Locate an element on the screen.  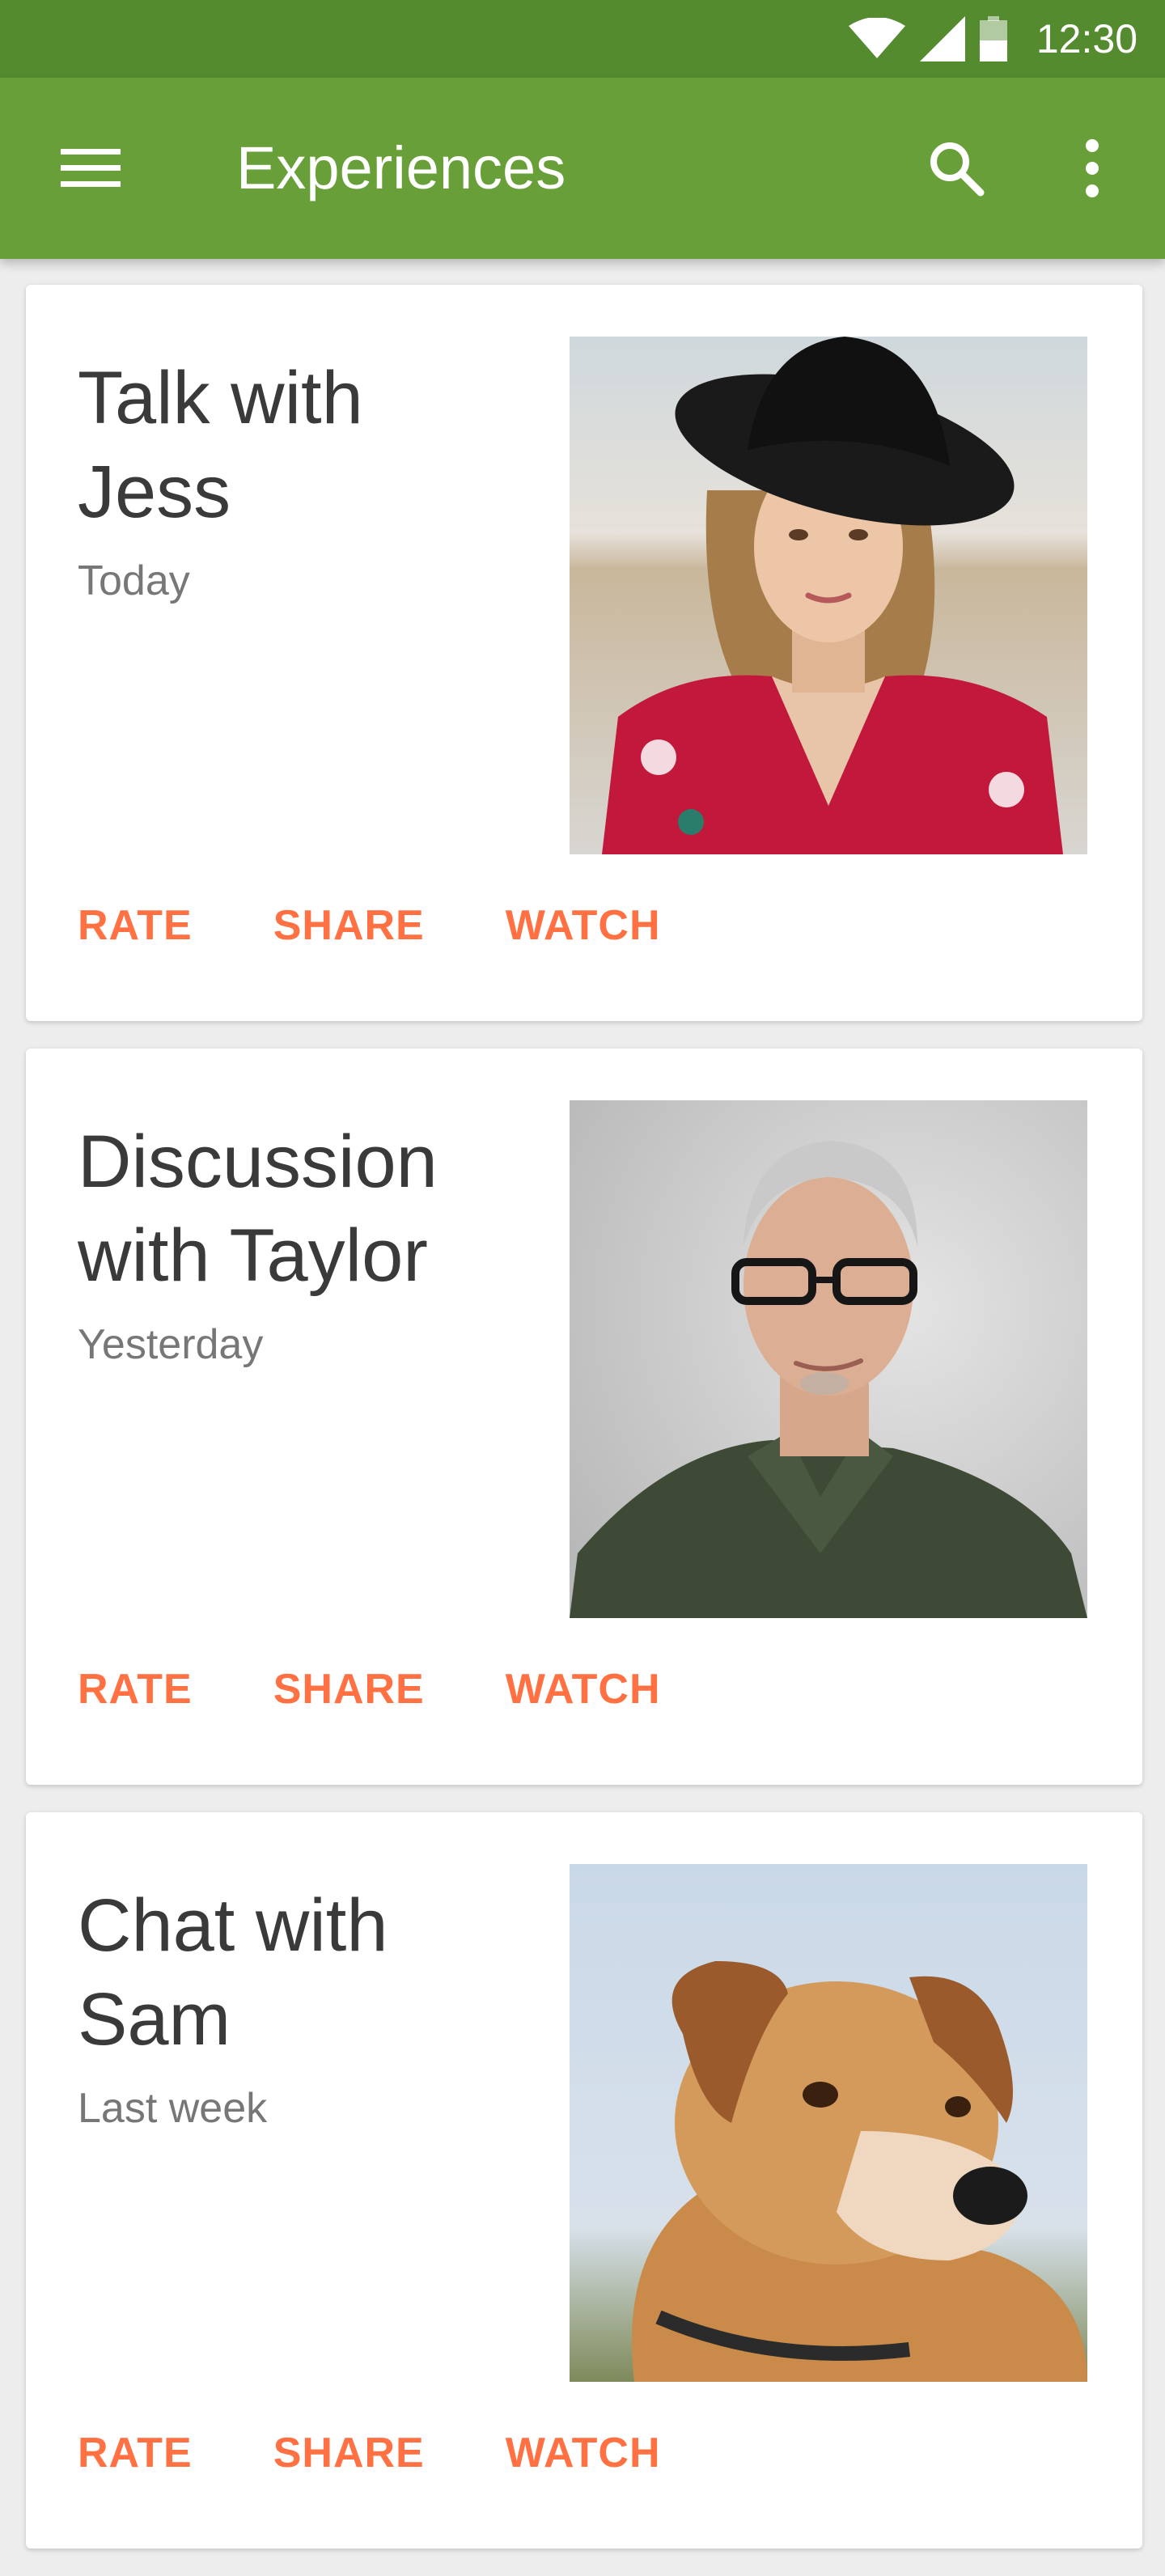
card-title-line: Jess is located at coordinates (155, 492).